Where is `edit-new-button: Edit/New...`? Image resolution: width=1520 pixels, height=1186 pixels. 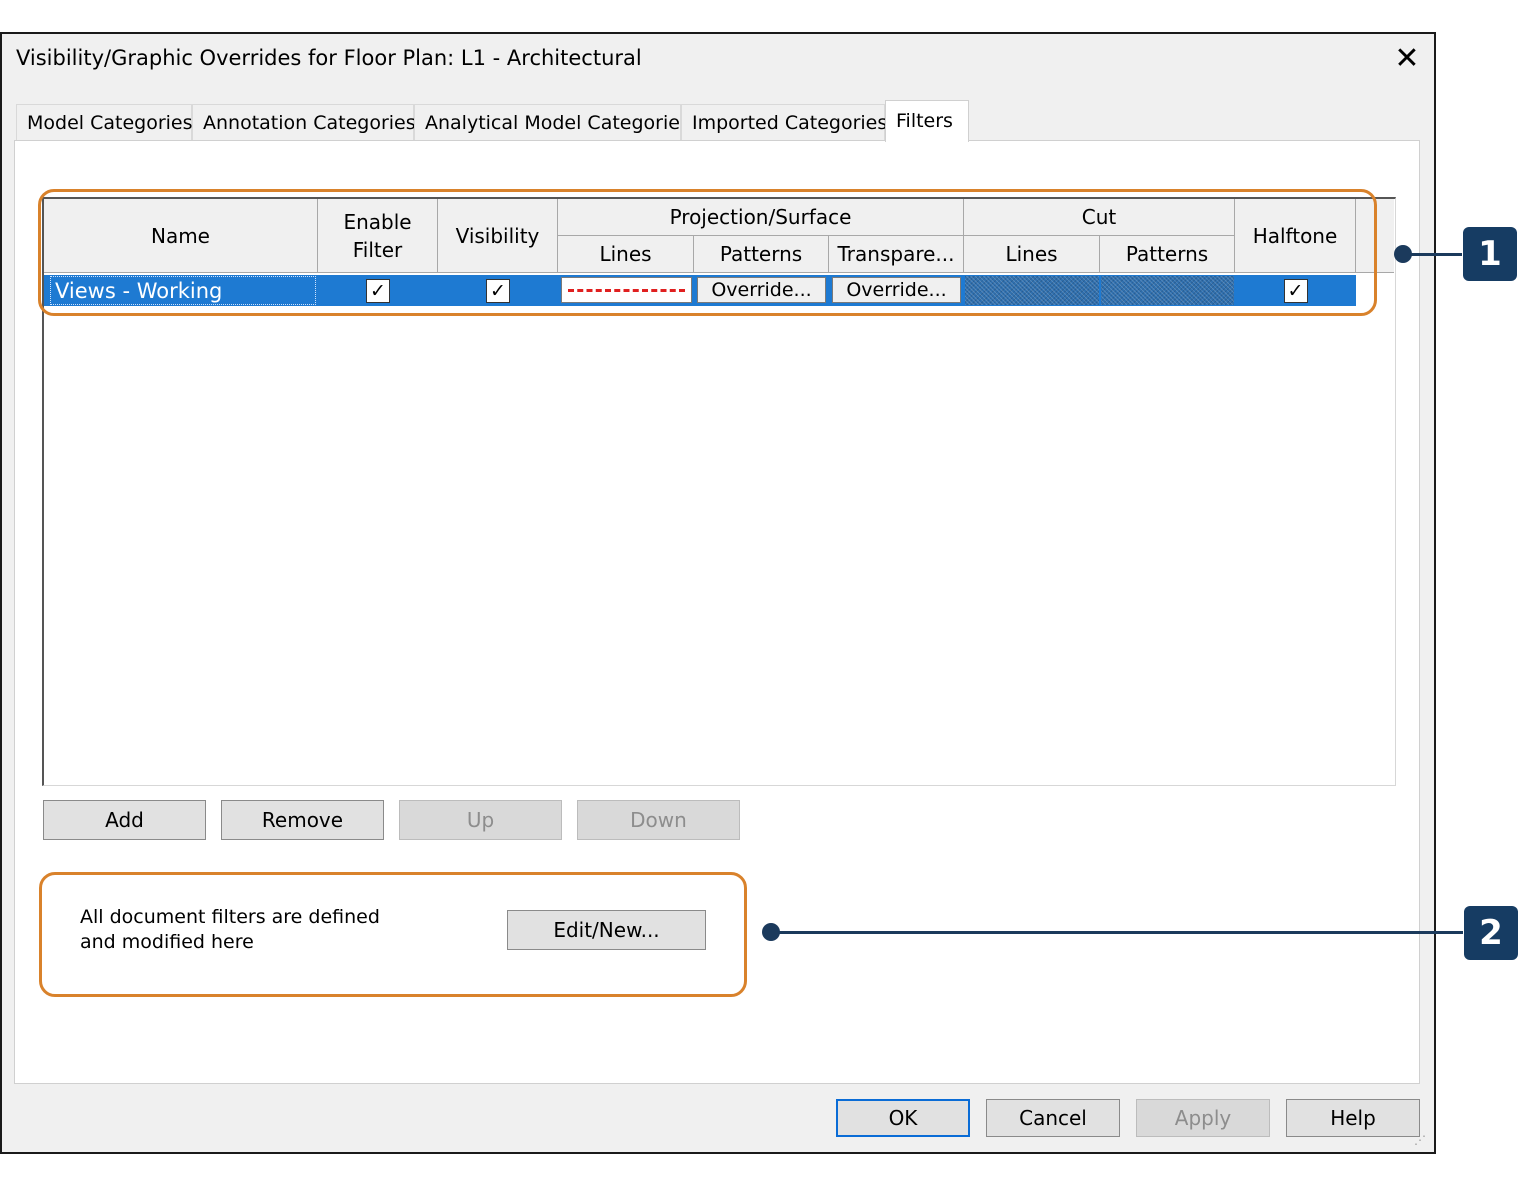
edit-new-button: Edit/New... is located at coordinates (606, 930).